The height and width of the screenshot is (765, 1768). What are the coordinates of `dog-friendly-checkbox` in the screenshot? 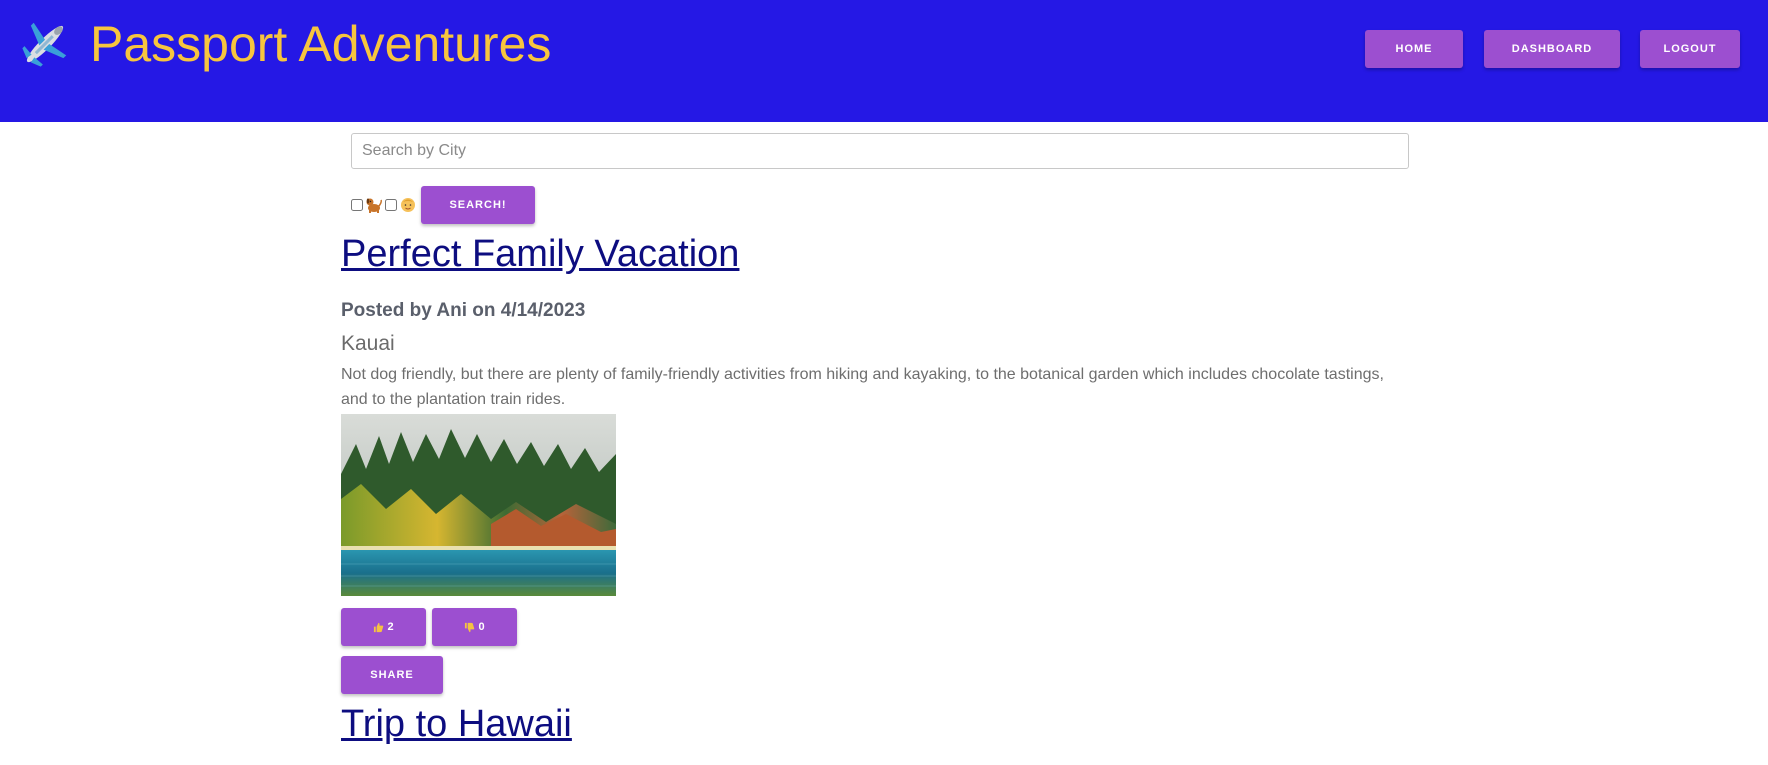 It's located at (357, 205).